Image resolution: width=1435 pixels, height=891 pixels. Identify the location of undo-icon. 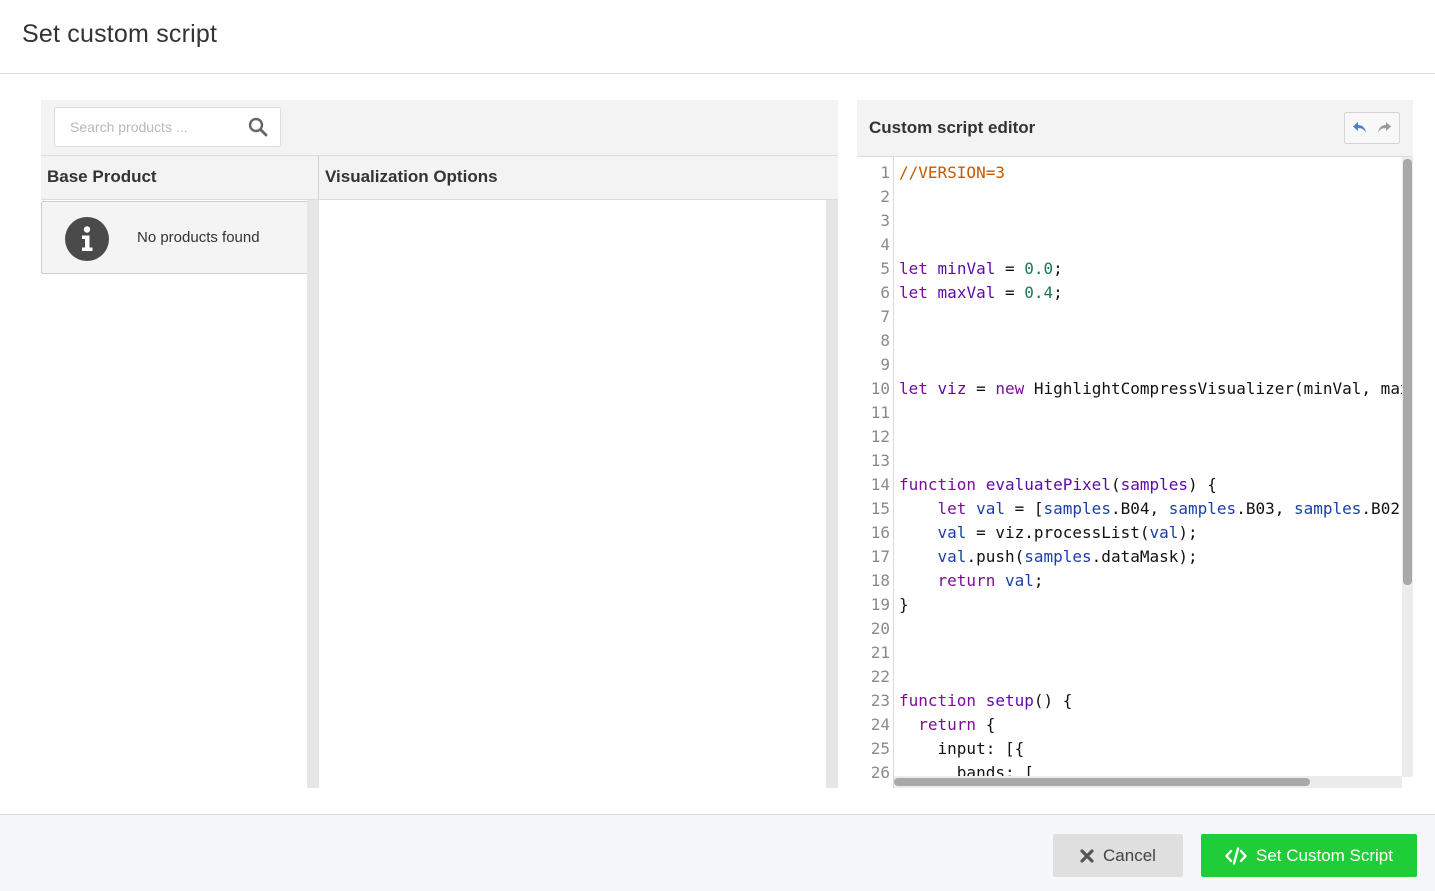
(1360, 128).